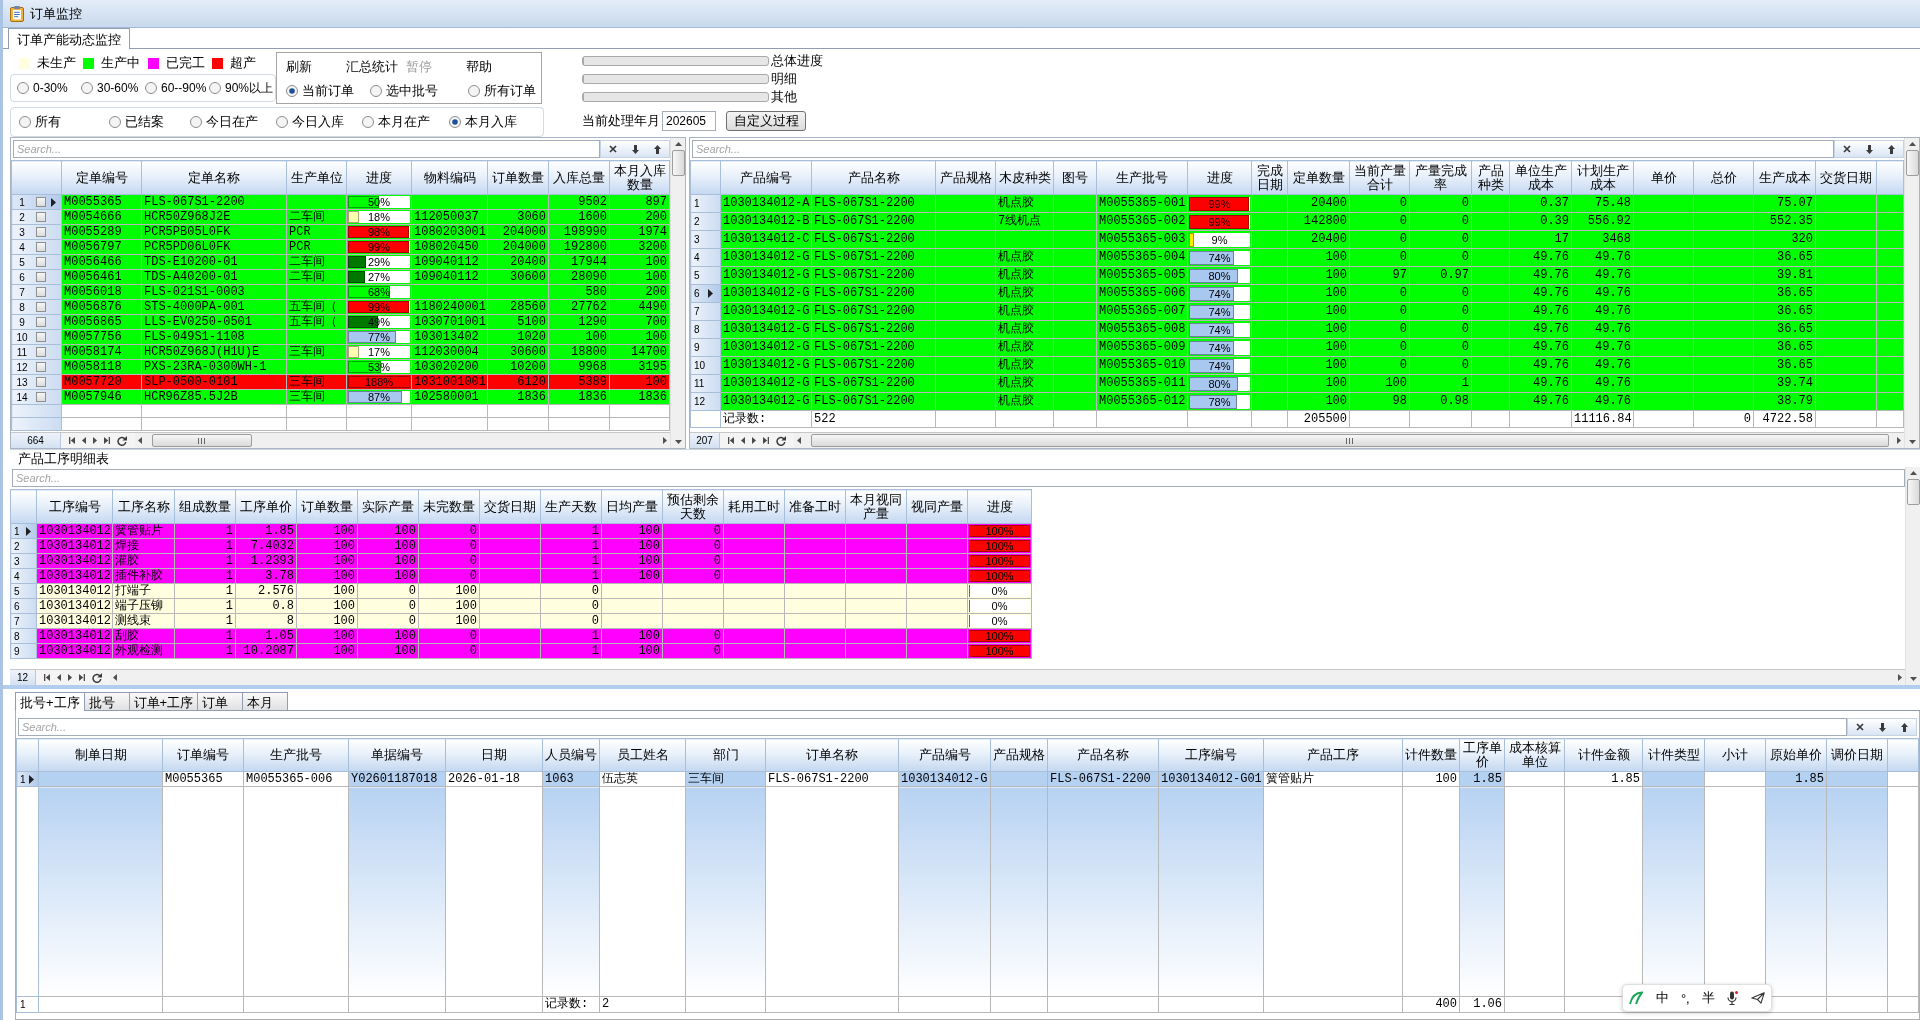 This screenshot has height=1020, width=1920. I want to click on column-header: 产品种类, so click(1490, 177).